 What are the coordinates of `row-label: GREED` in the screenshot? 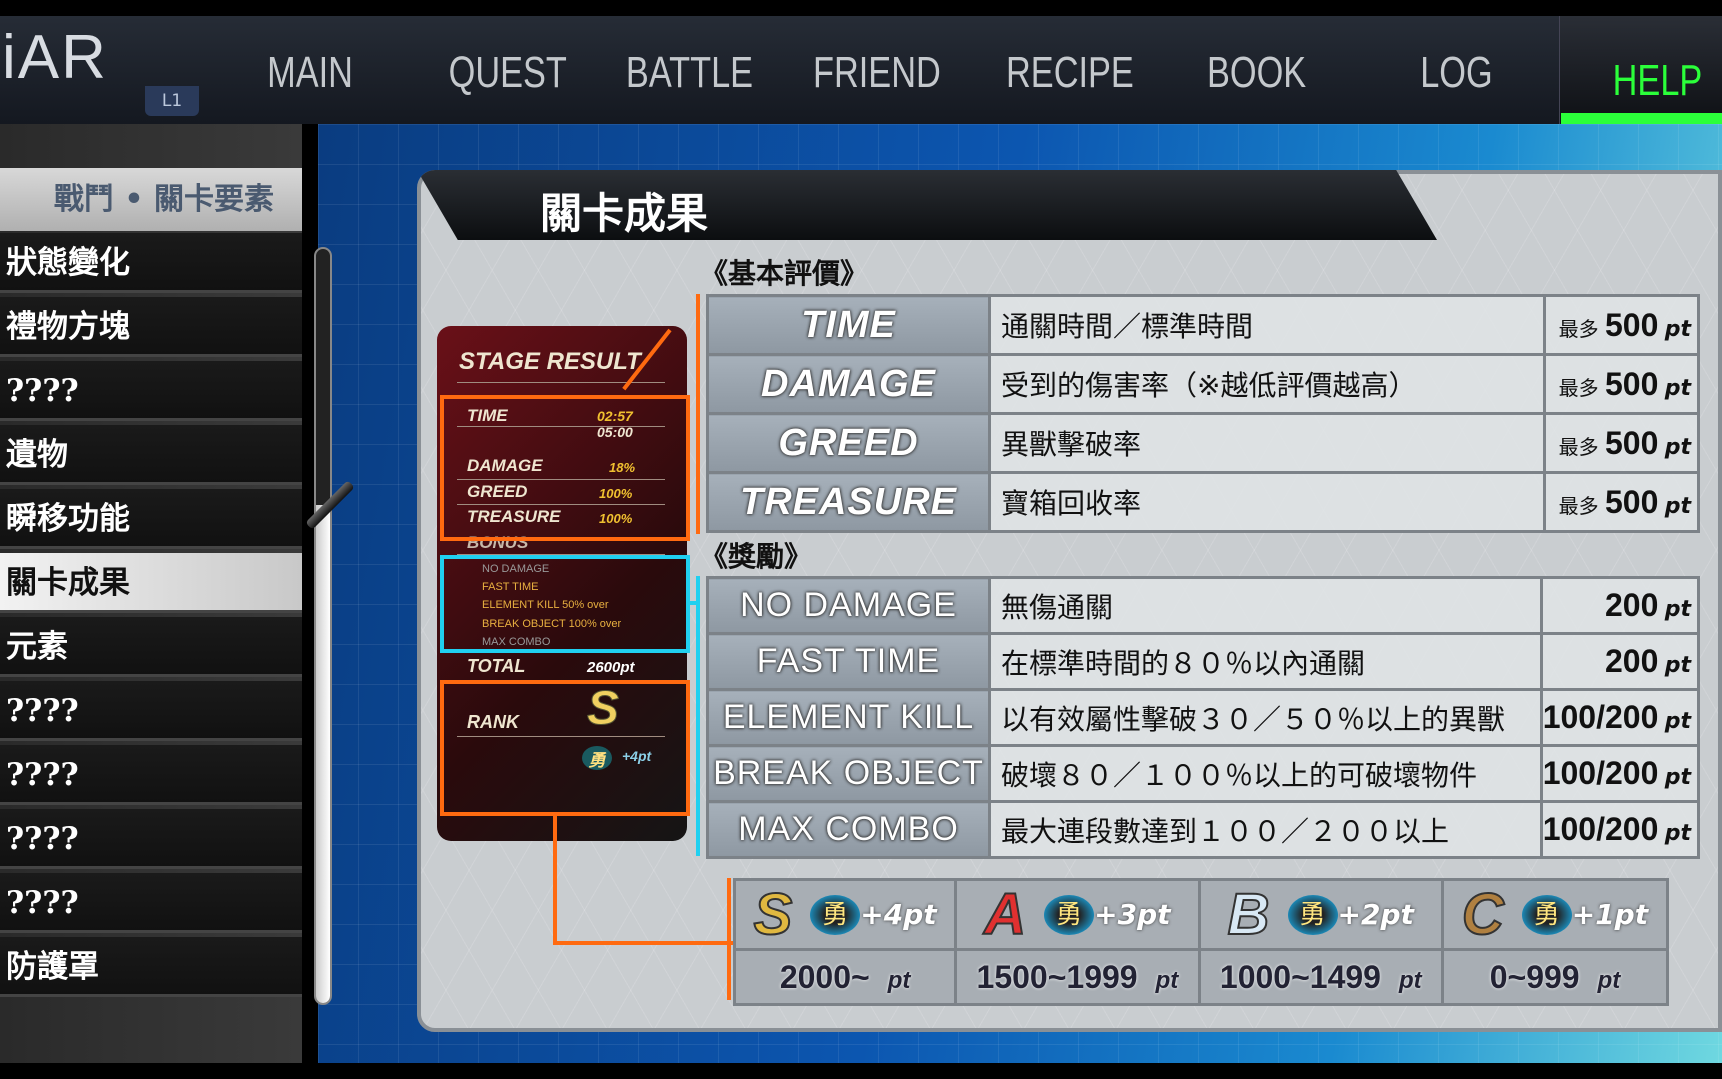 It's located at (848, 443).